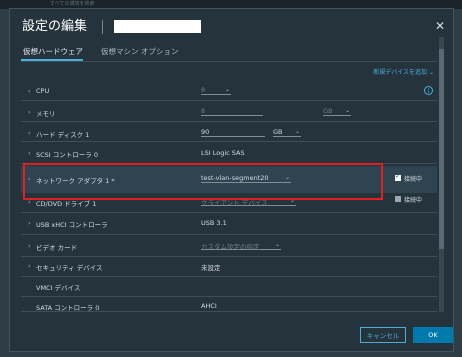 This screenshot has height=357, width=462. Describe the element at coordinates (400, 72) in the screenshot. I see `add-new-device-label: 新規デバイスを追加` at that location.